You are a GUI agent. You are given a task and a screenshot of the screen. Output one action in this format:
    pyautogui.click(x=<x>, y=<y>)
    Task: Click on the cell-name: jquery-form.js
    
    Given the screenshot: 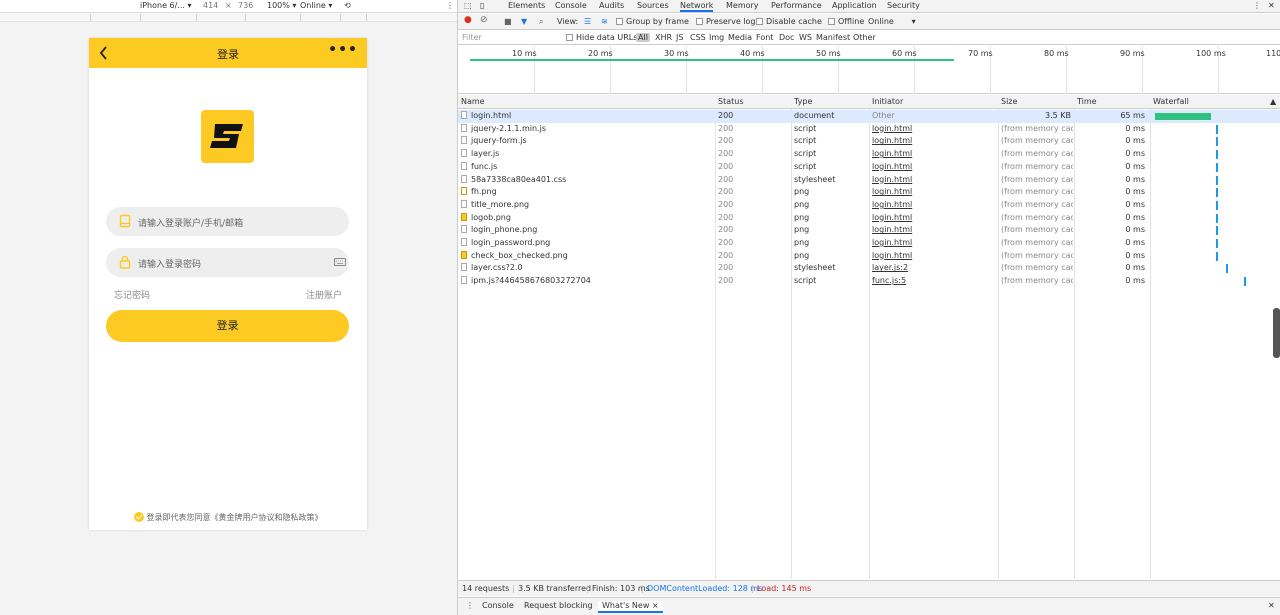 What is the action you would take?
    pyautogui.click(x=586, y=140)
    